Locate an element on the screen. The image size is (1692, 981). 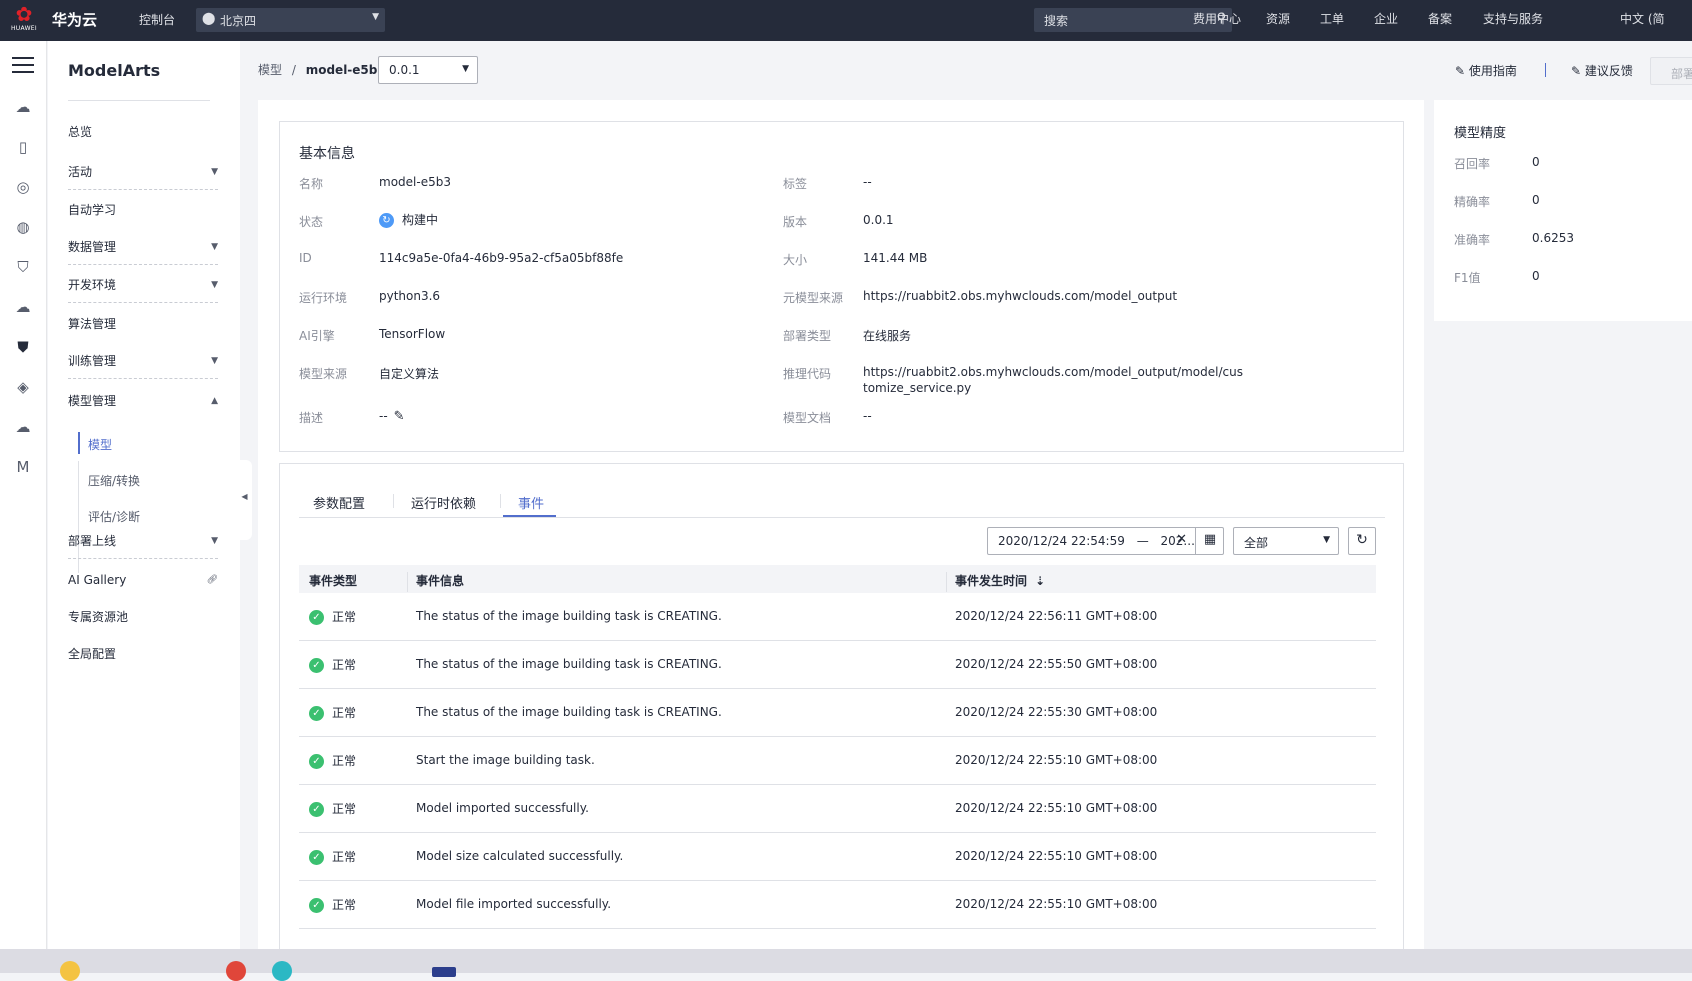
sidebar-item-deployment: 部署上线 ▼ is located at coordinates (143, 541).